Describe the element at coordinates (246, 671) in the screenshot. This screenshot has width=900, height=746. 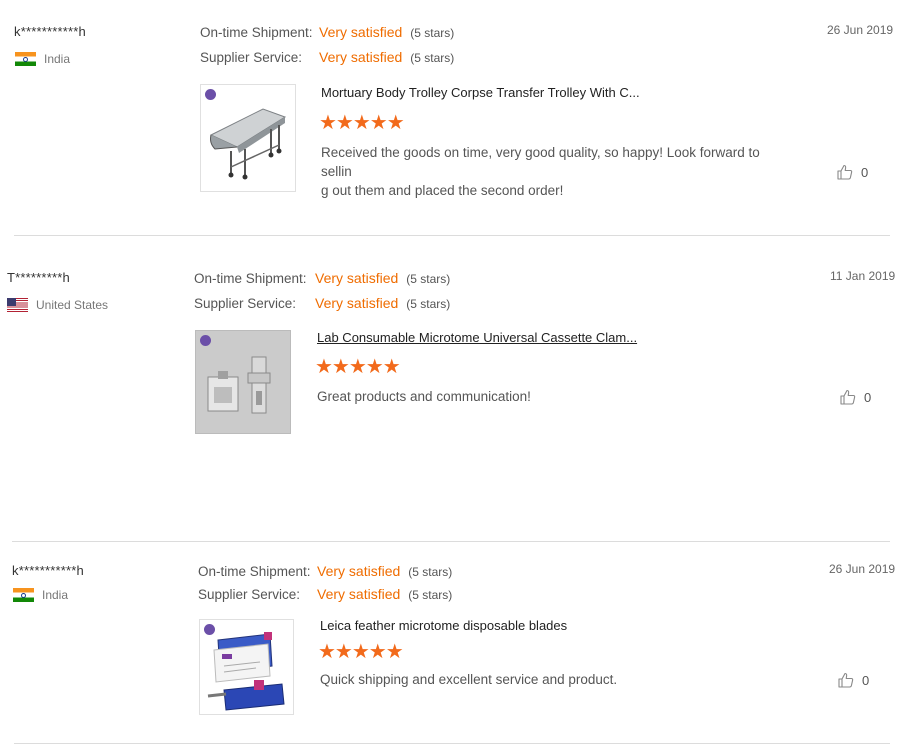
I see `blades-box-image` at that location.